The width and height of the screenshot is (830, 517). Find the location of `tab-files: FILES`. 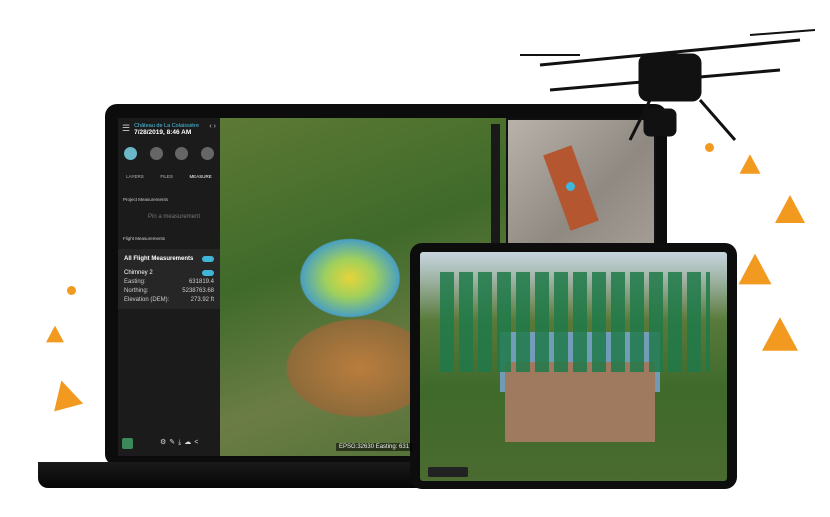

tab-files: FILES is located at coordinates (166, 176).